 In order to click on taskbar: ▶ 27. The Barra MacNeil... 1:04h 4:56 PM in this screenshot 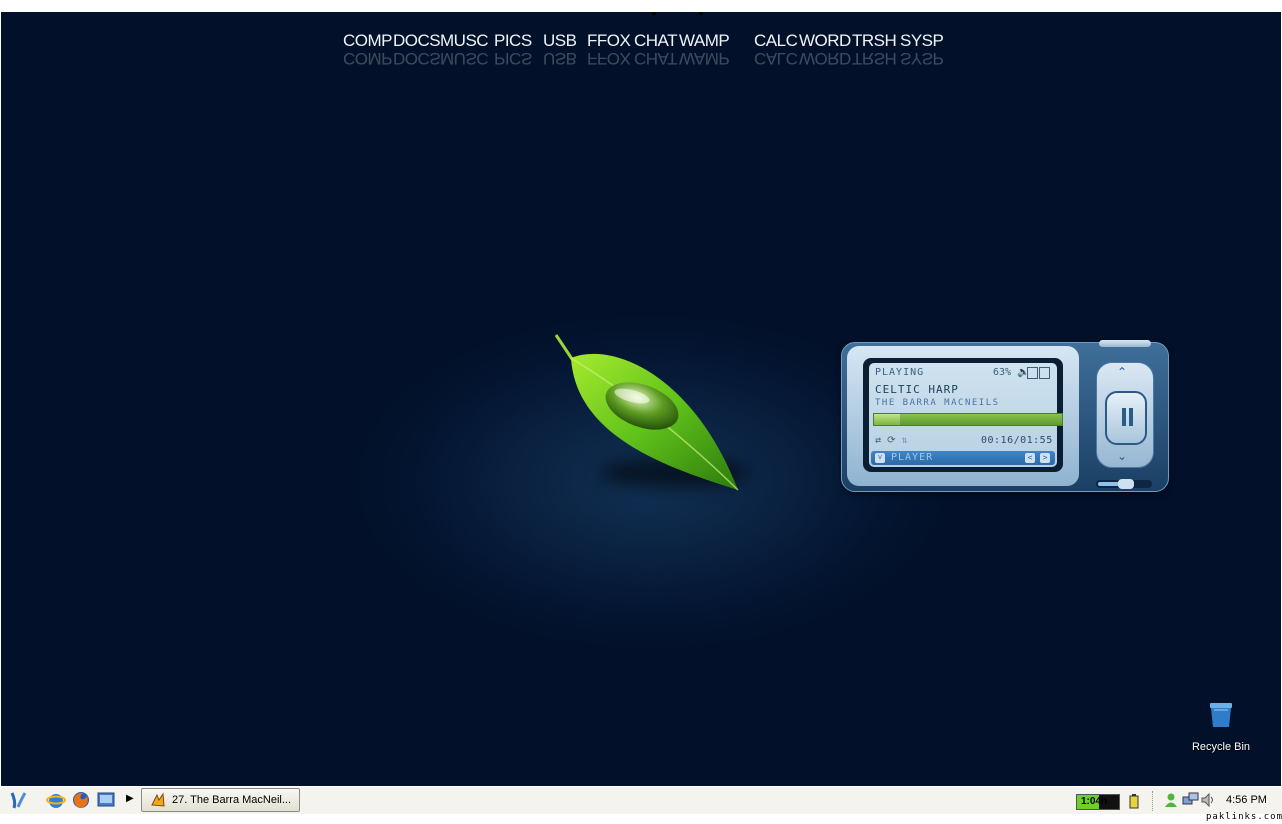, I will do `click(641, 800)`.